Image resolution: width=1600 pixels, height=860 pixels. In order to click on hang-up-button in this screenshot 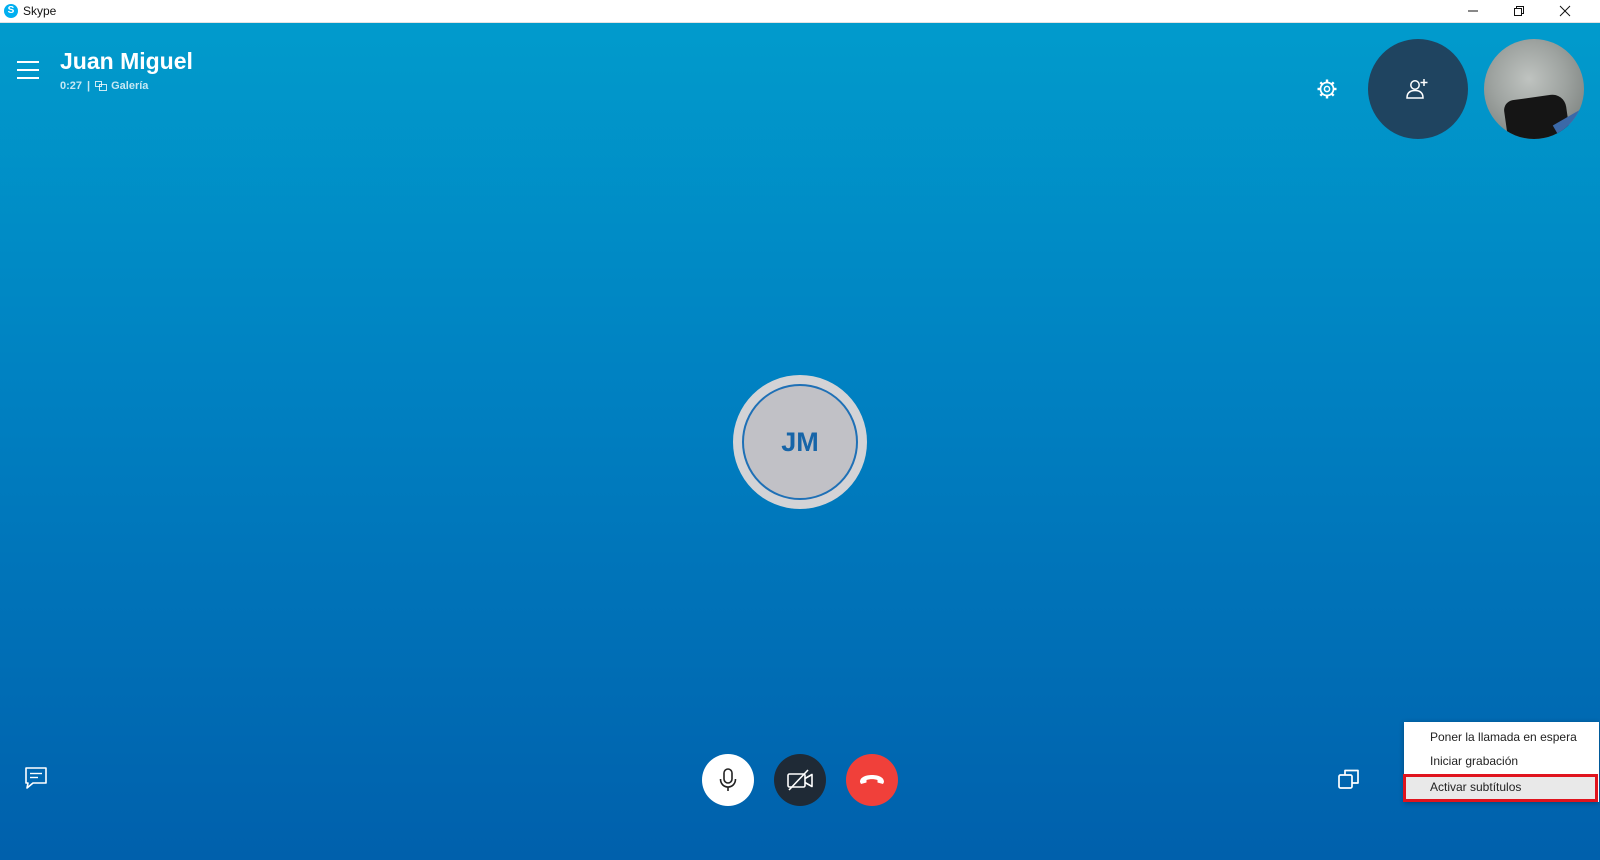, I will do `click(872, 780)`.